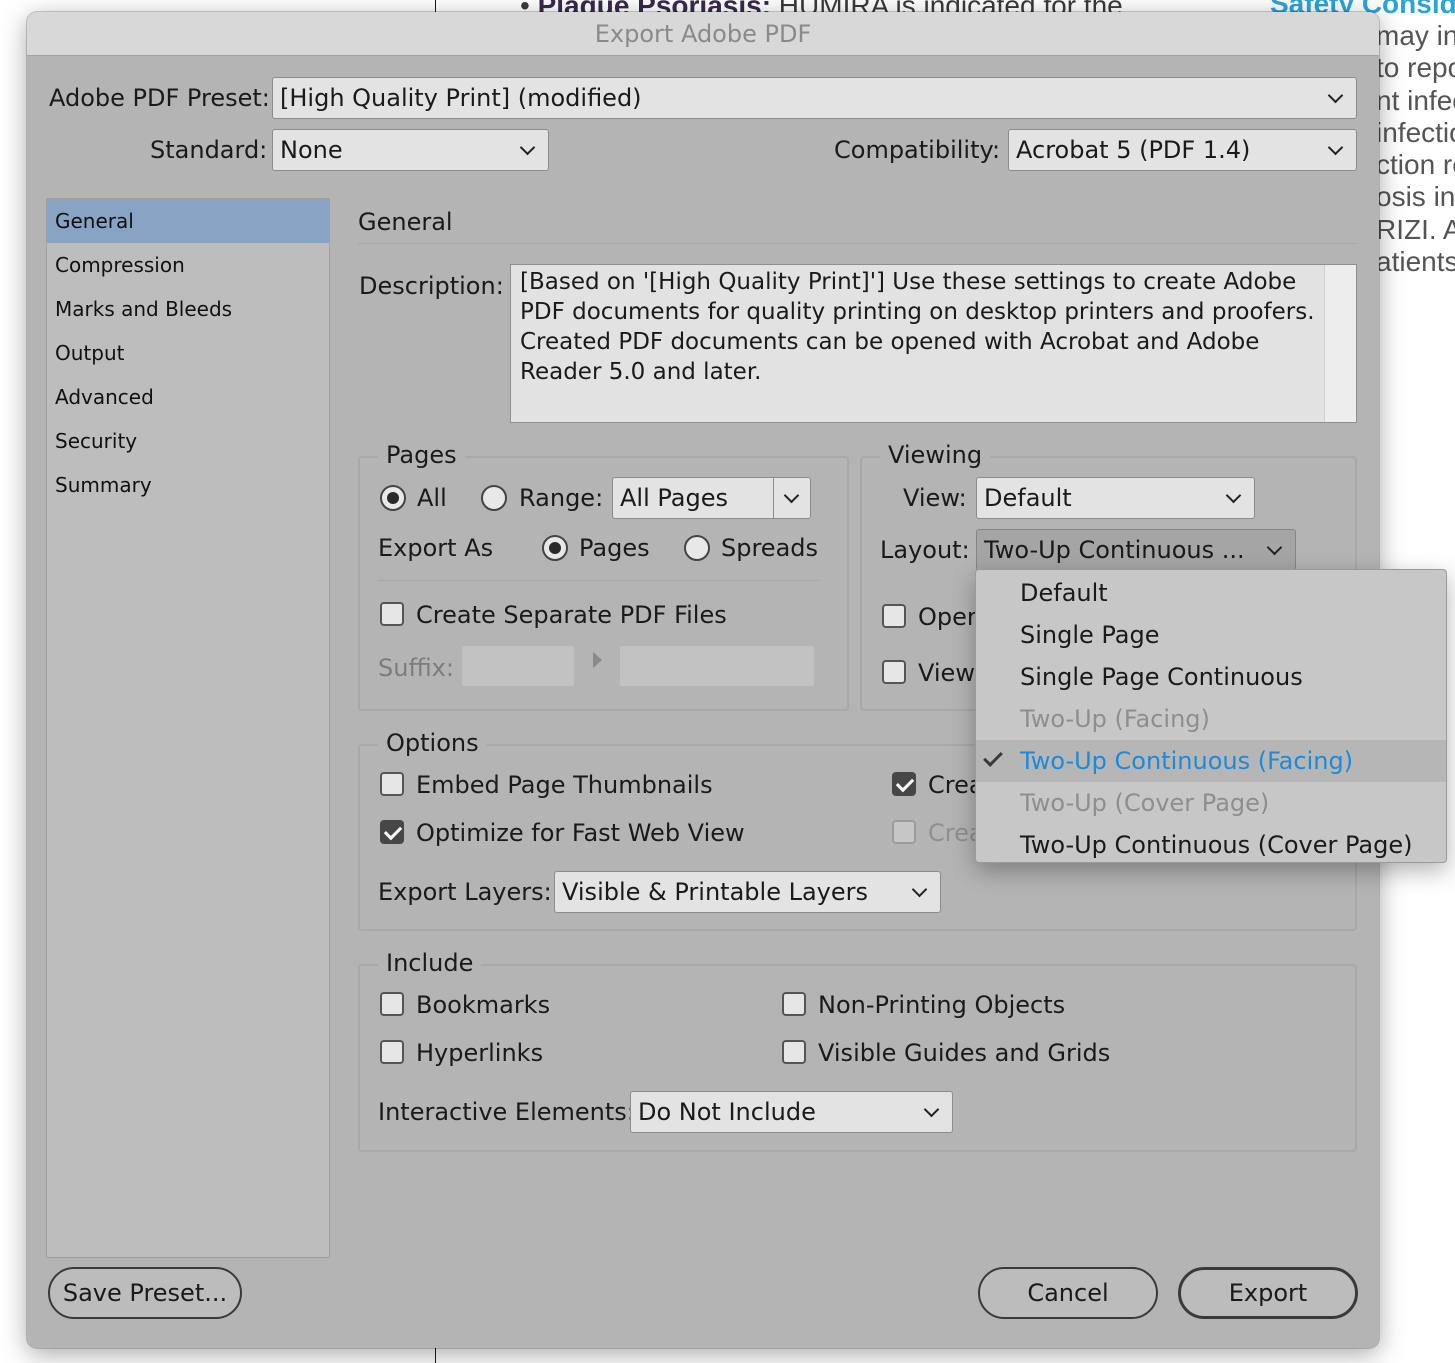 This screenshot has width=1455, height=1363. What do you see at coordinates (393, 498) in the screenshot?
I see `all-pages-radio` at bounding box center [393, 498].